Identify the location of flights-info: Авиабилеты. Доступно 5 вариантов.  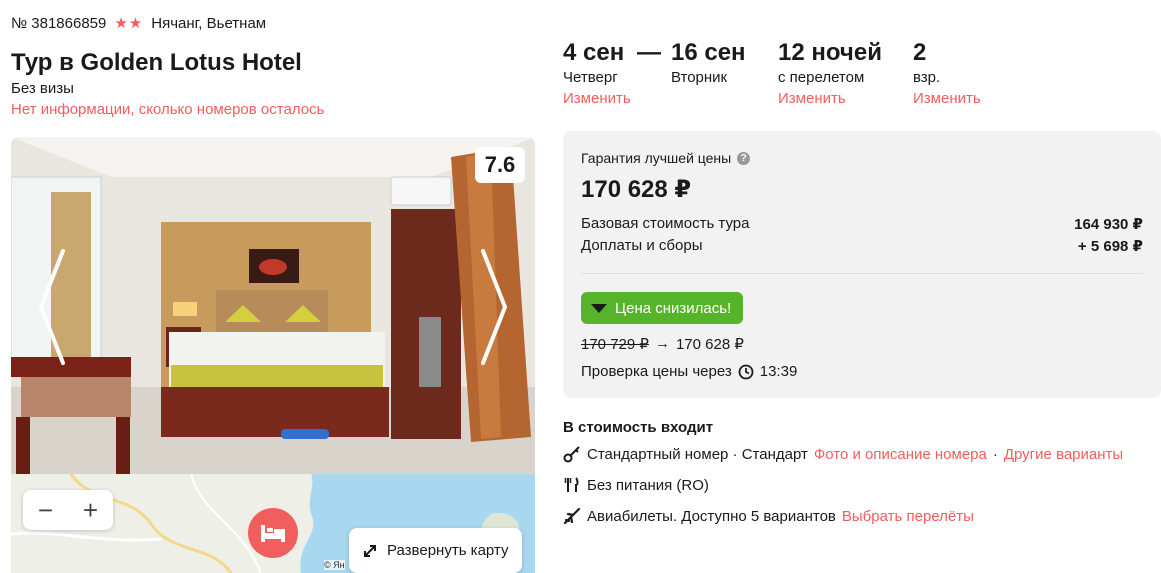
(711, 516).